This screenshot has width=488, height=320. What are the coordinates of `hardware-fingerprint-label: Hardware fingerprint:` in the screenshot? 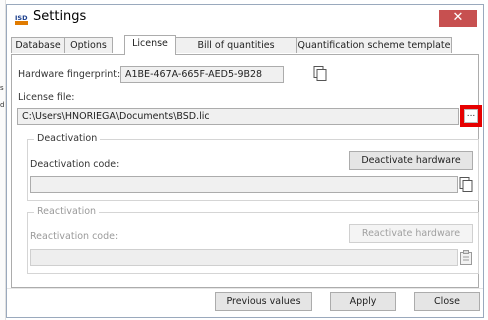 It's located at (69, 74).